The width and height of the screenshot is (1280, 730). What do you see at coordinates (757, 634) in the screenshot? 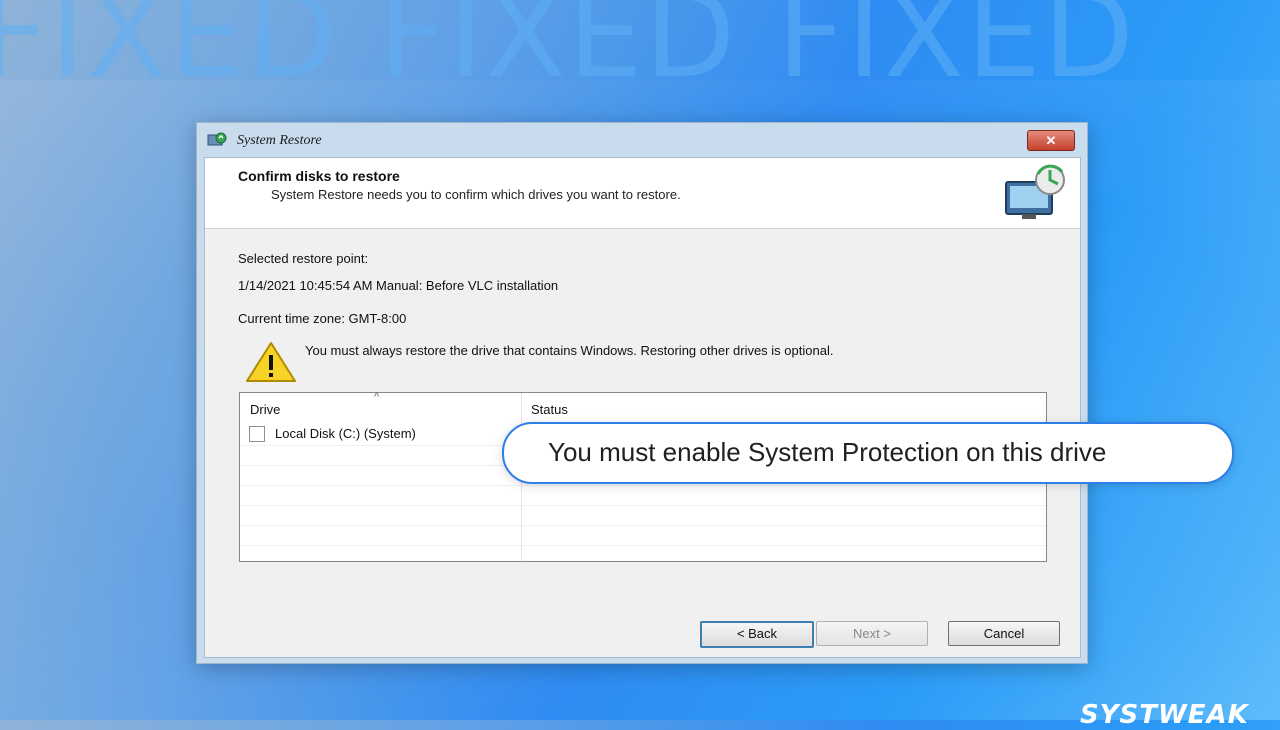
I see `back-button: < Back` at bounding box center [757, 634].